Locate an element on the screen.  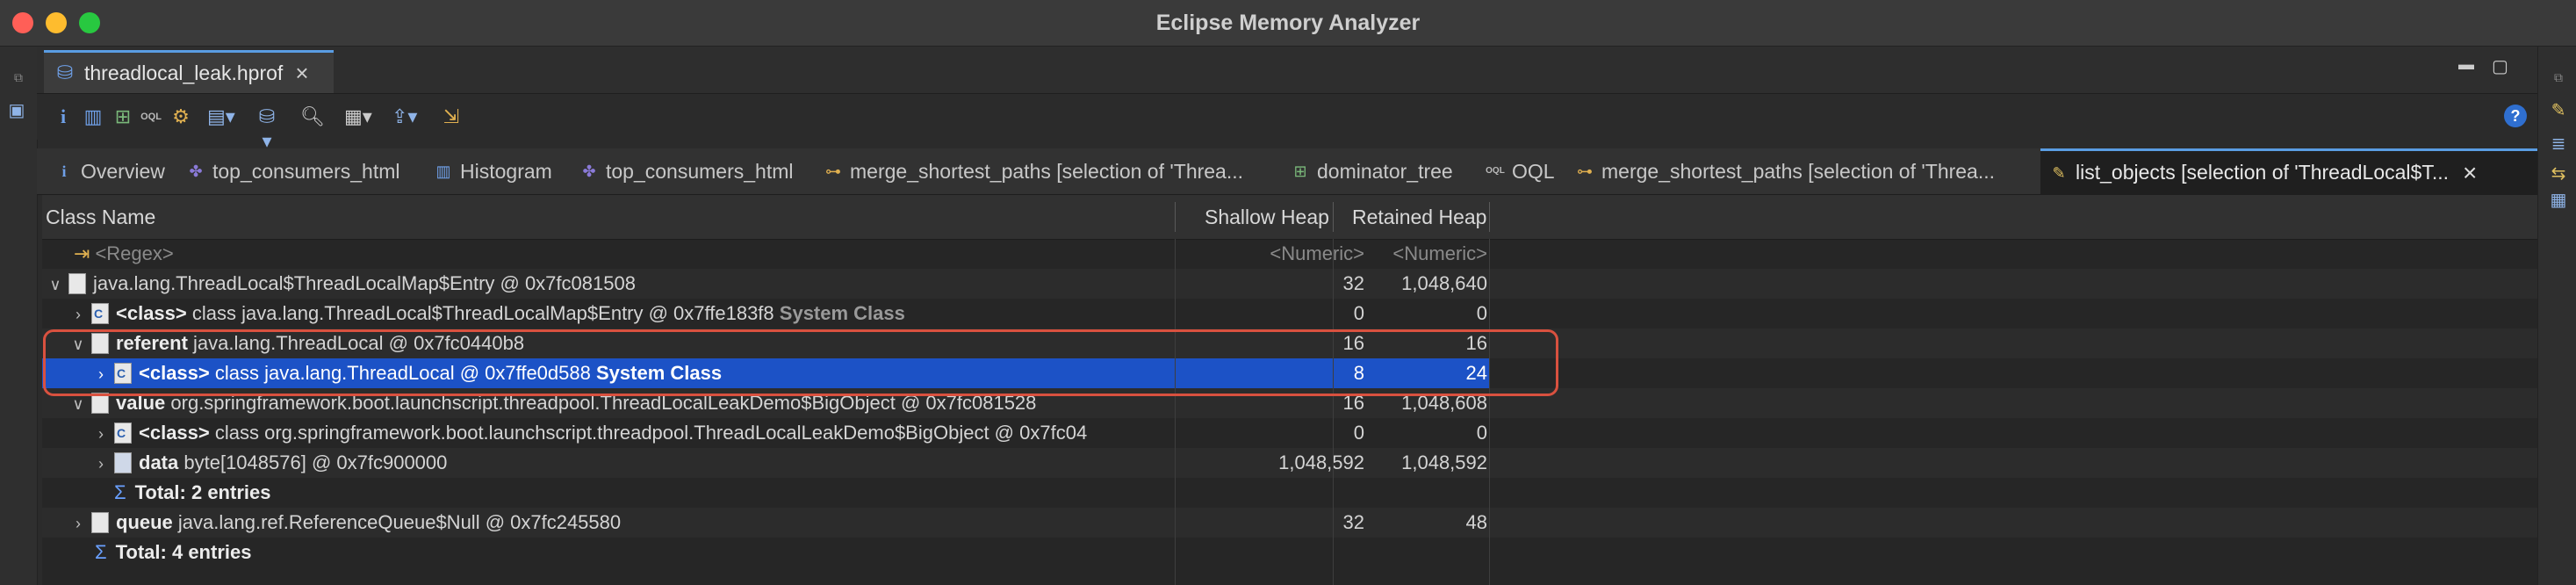
heap-dump-overview-icon: ⚙ is located at coordinates (181, 117).